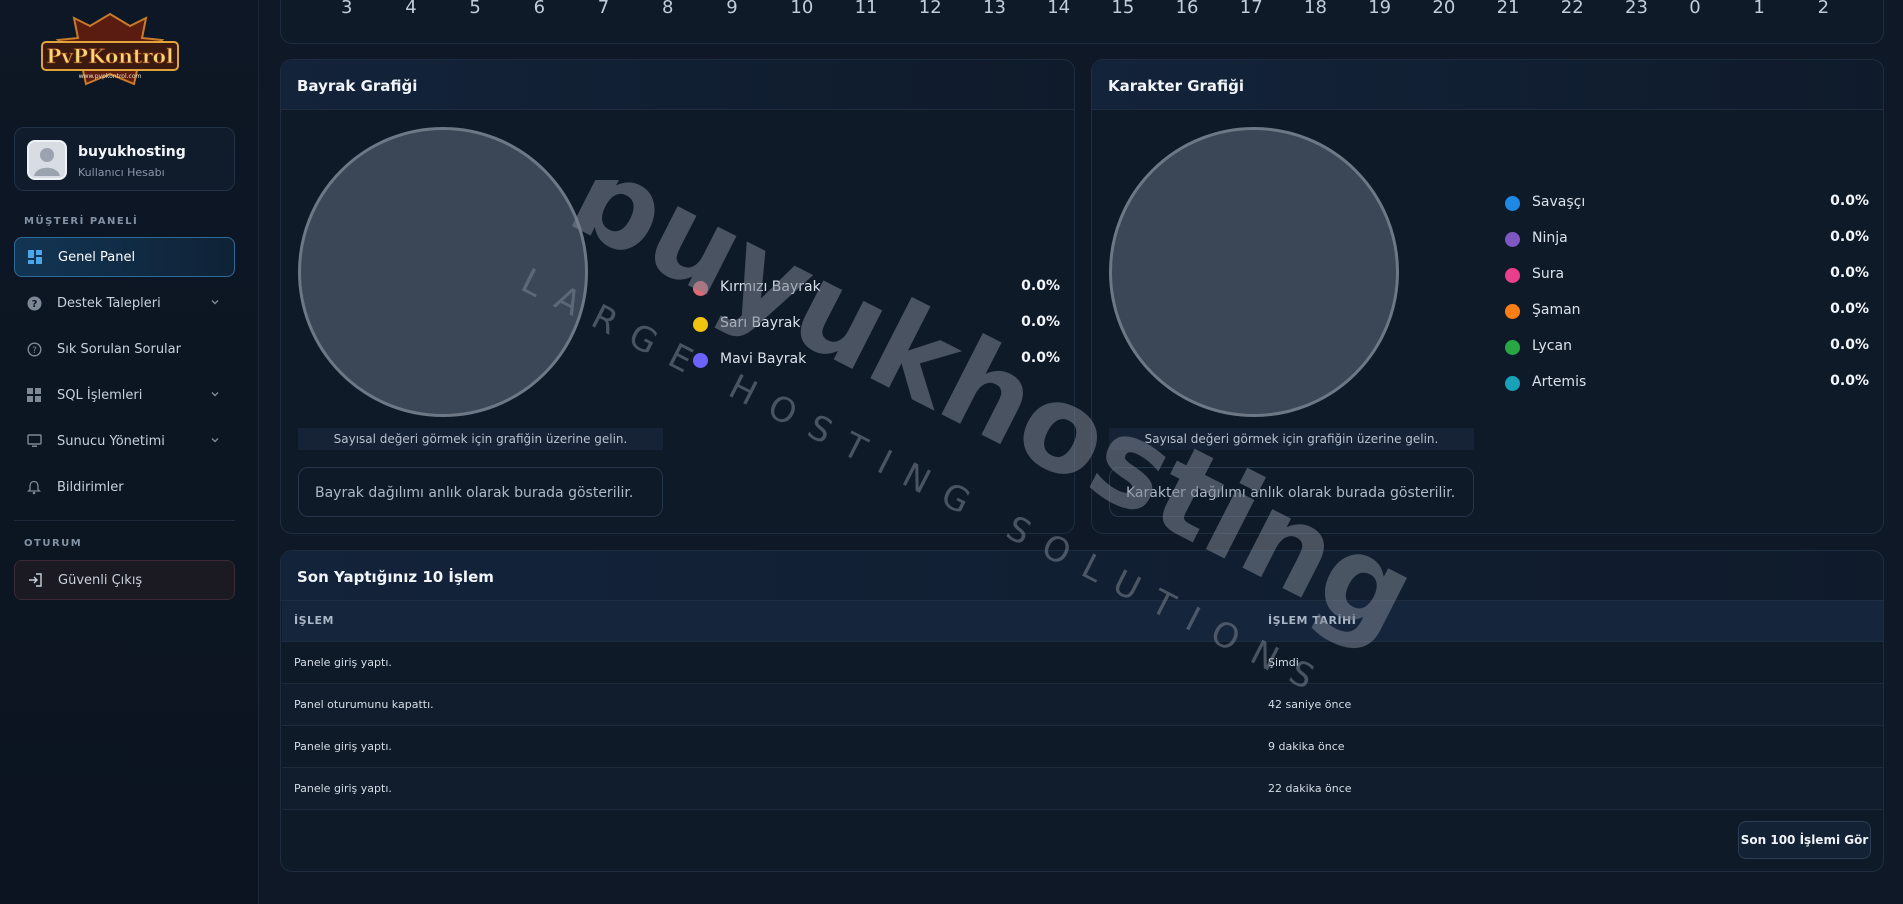  What do you see at coordinates (1569, 704) in the screenshot?
I see `date-cell: 42 saniye önce` at bounding box center [1569, 704].